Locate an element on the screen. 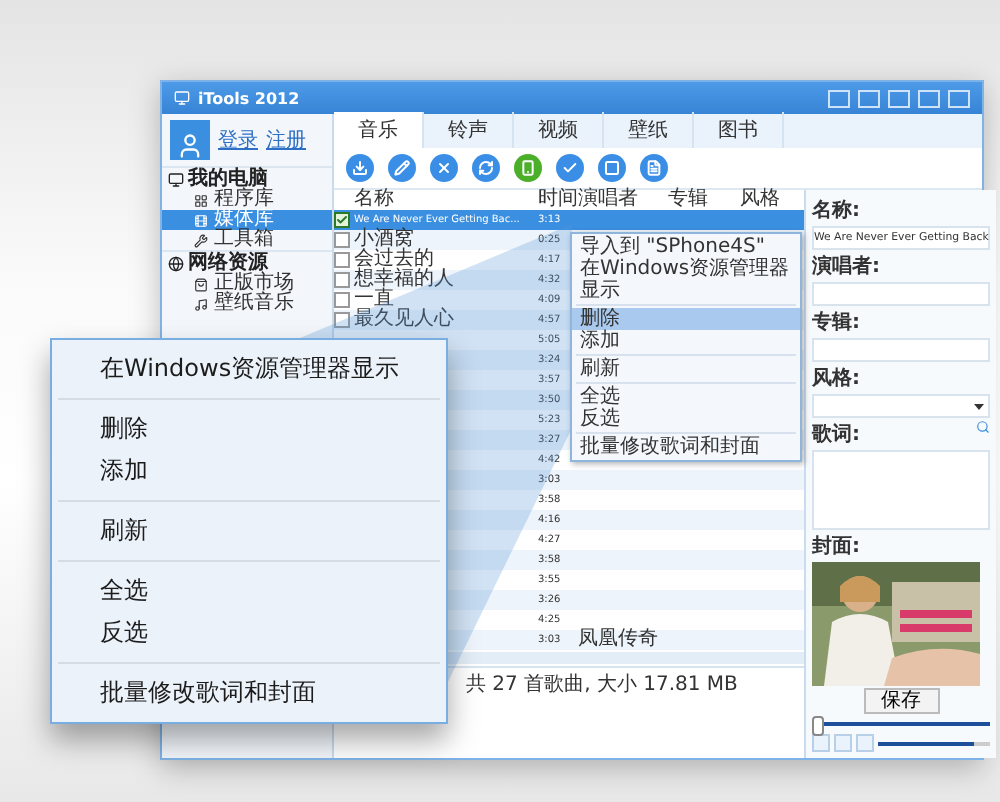 This screenshot has width=1000, height=802. progress-slider is located at coordinates (817, 726).